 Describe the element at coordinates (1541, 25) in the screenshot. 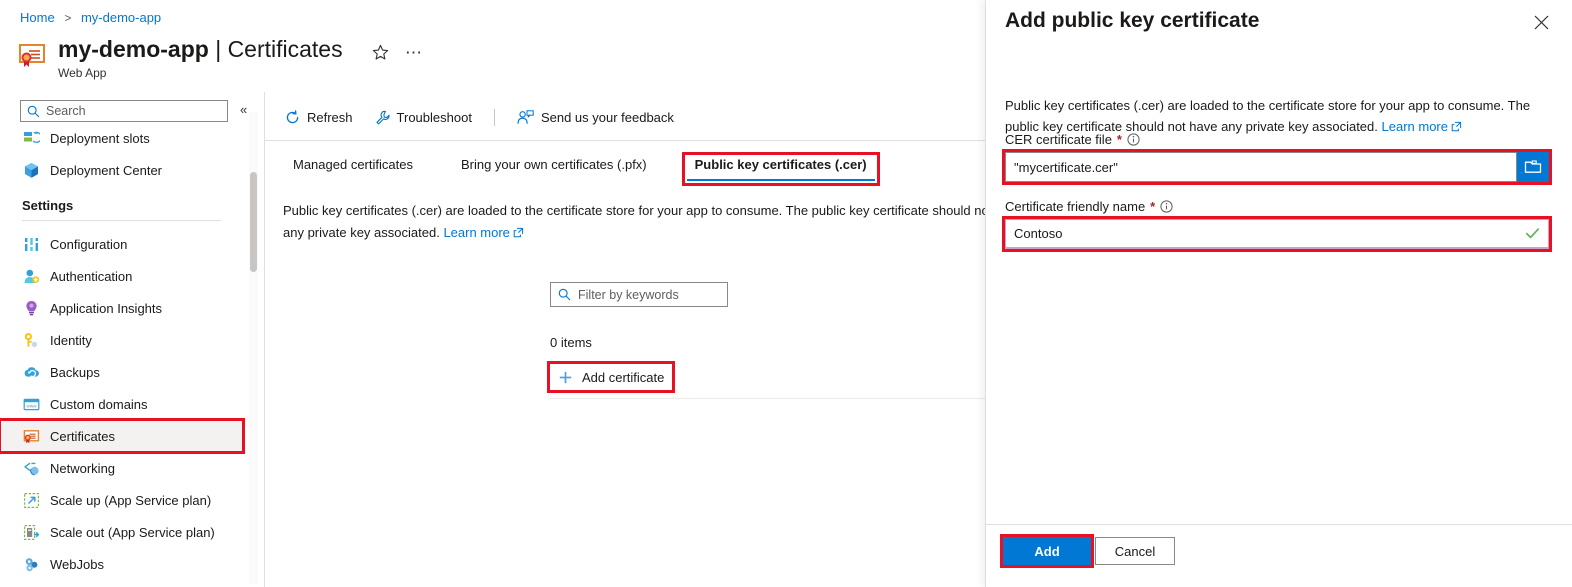

I see `close-icon` at that location.